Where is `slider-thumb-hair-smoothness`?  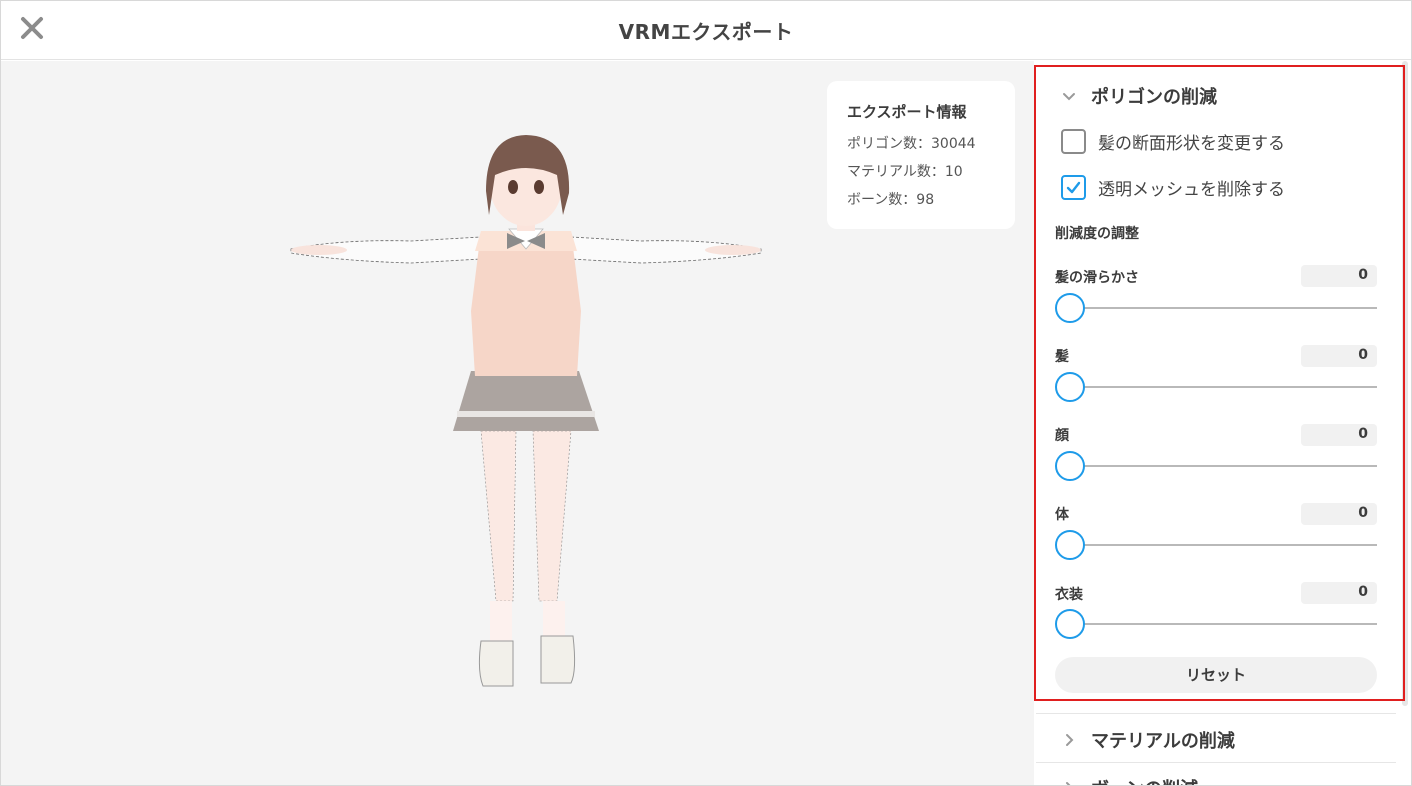 slider-thumb-hair-smoothness is located at coordinates (1070, 308).